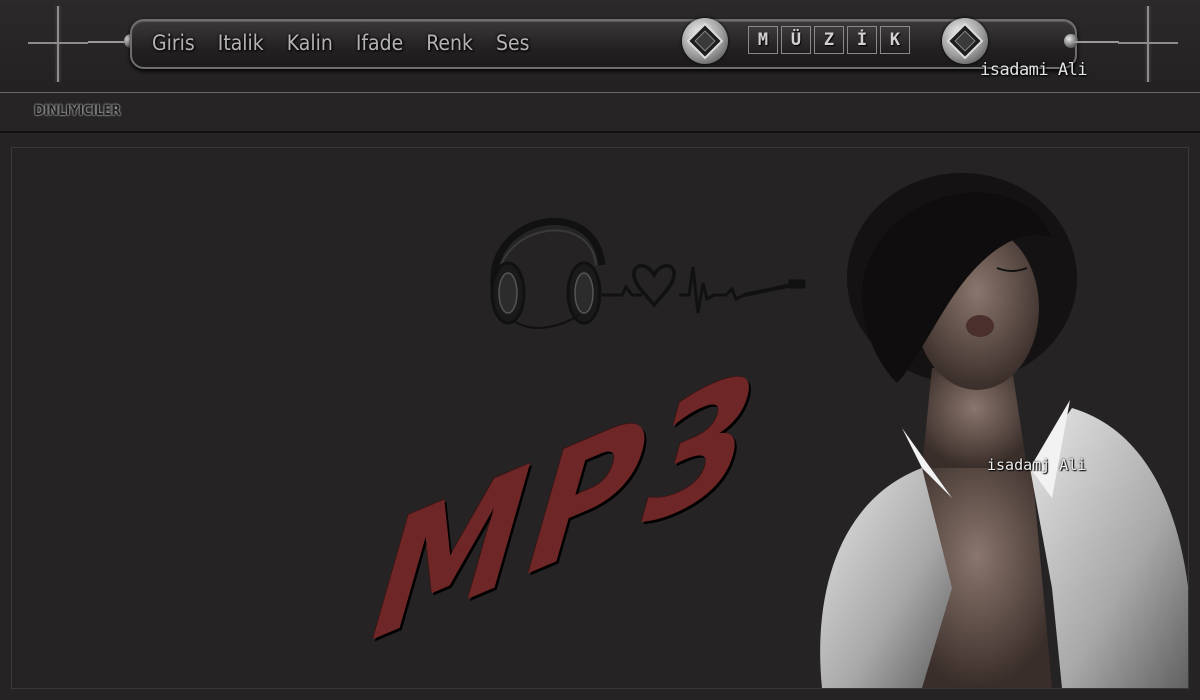  What do you see at coordinates (241, 43) in the screenshot?
I see `nav-link-italik: Italik` at bounding box center [241, 43].